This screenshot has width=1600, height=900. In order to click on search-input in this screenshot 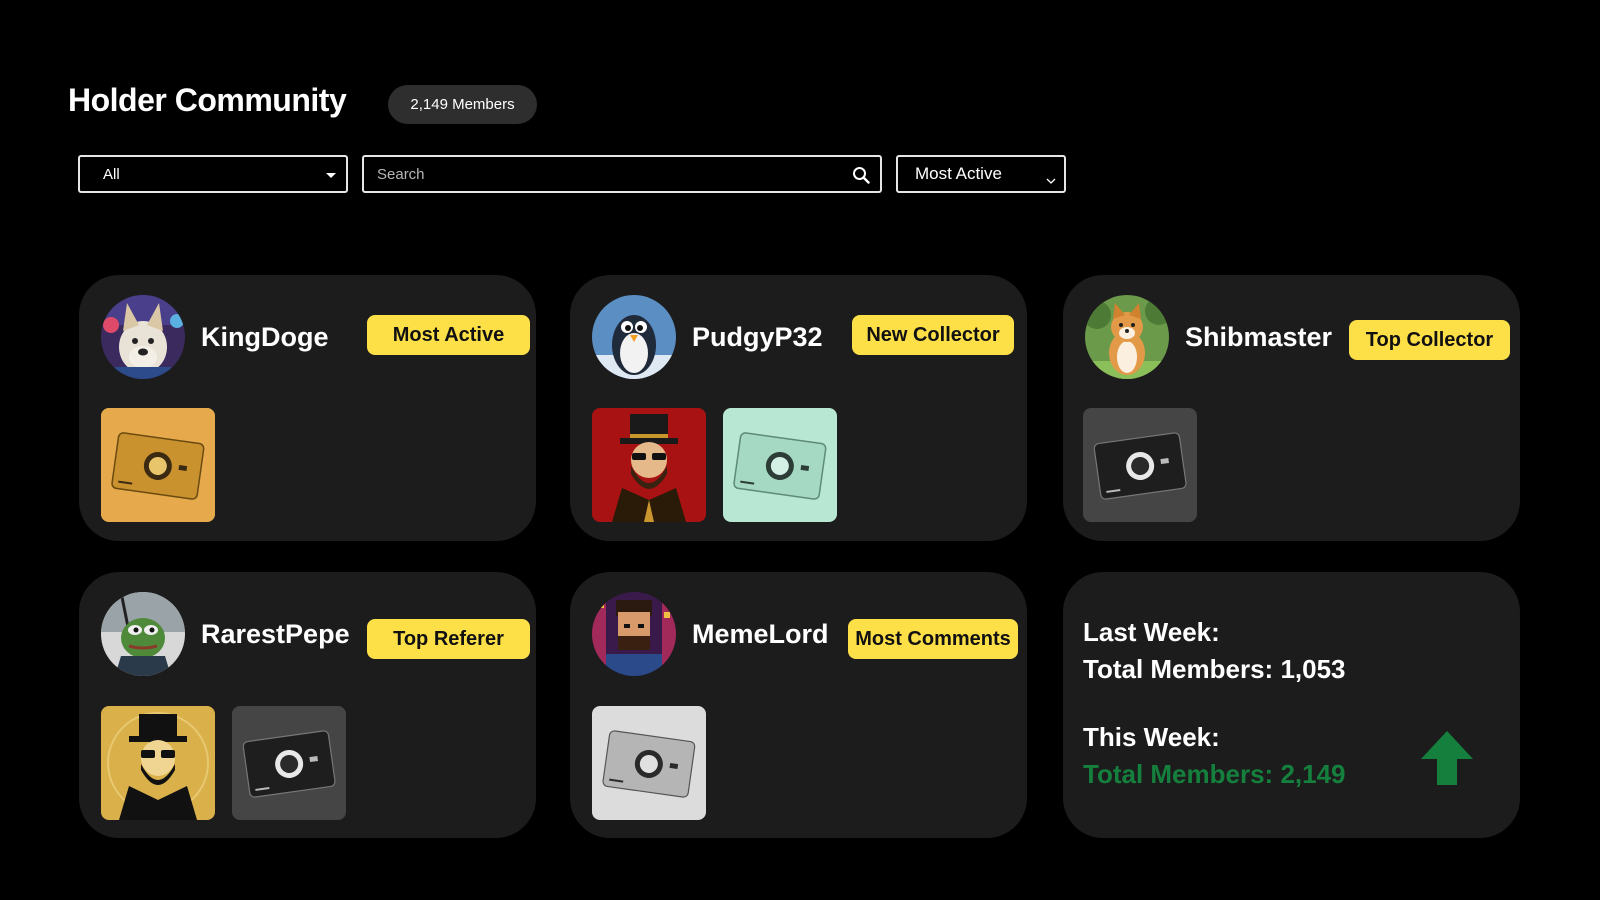, I will do `click(607, 174)`.